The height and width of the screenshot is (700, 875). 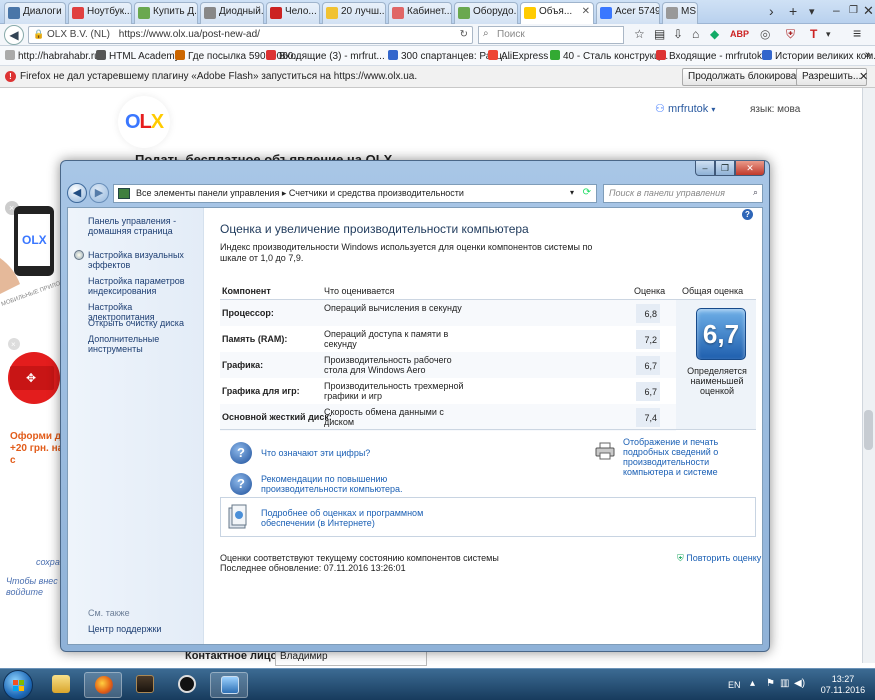 I want to click on dialog-minimize-button: –, so click(x=705, y=168).